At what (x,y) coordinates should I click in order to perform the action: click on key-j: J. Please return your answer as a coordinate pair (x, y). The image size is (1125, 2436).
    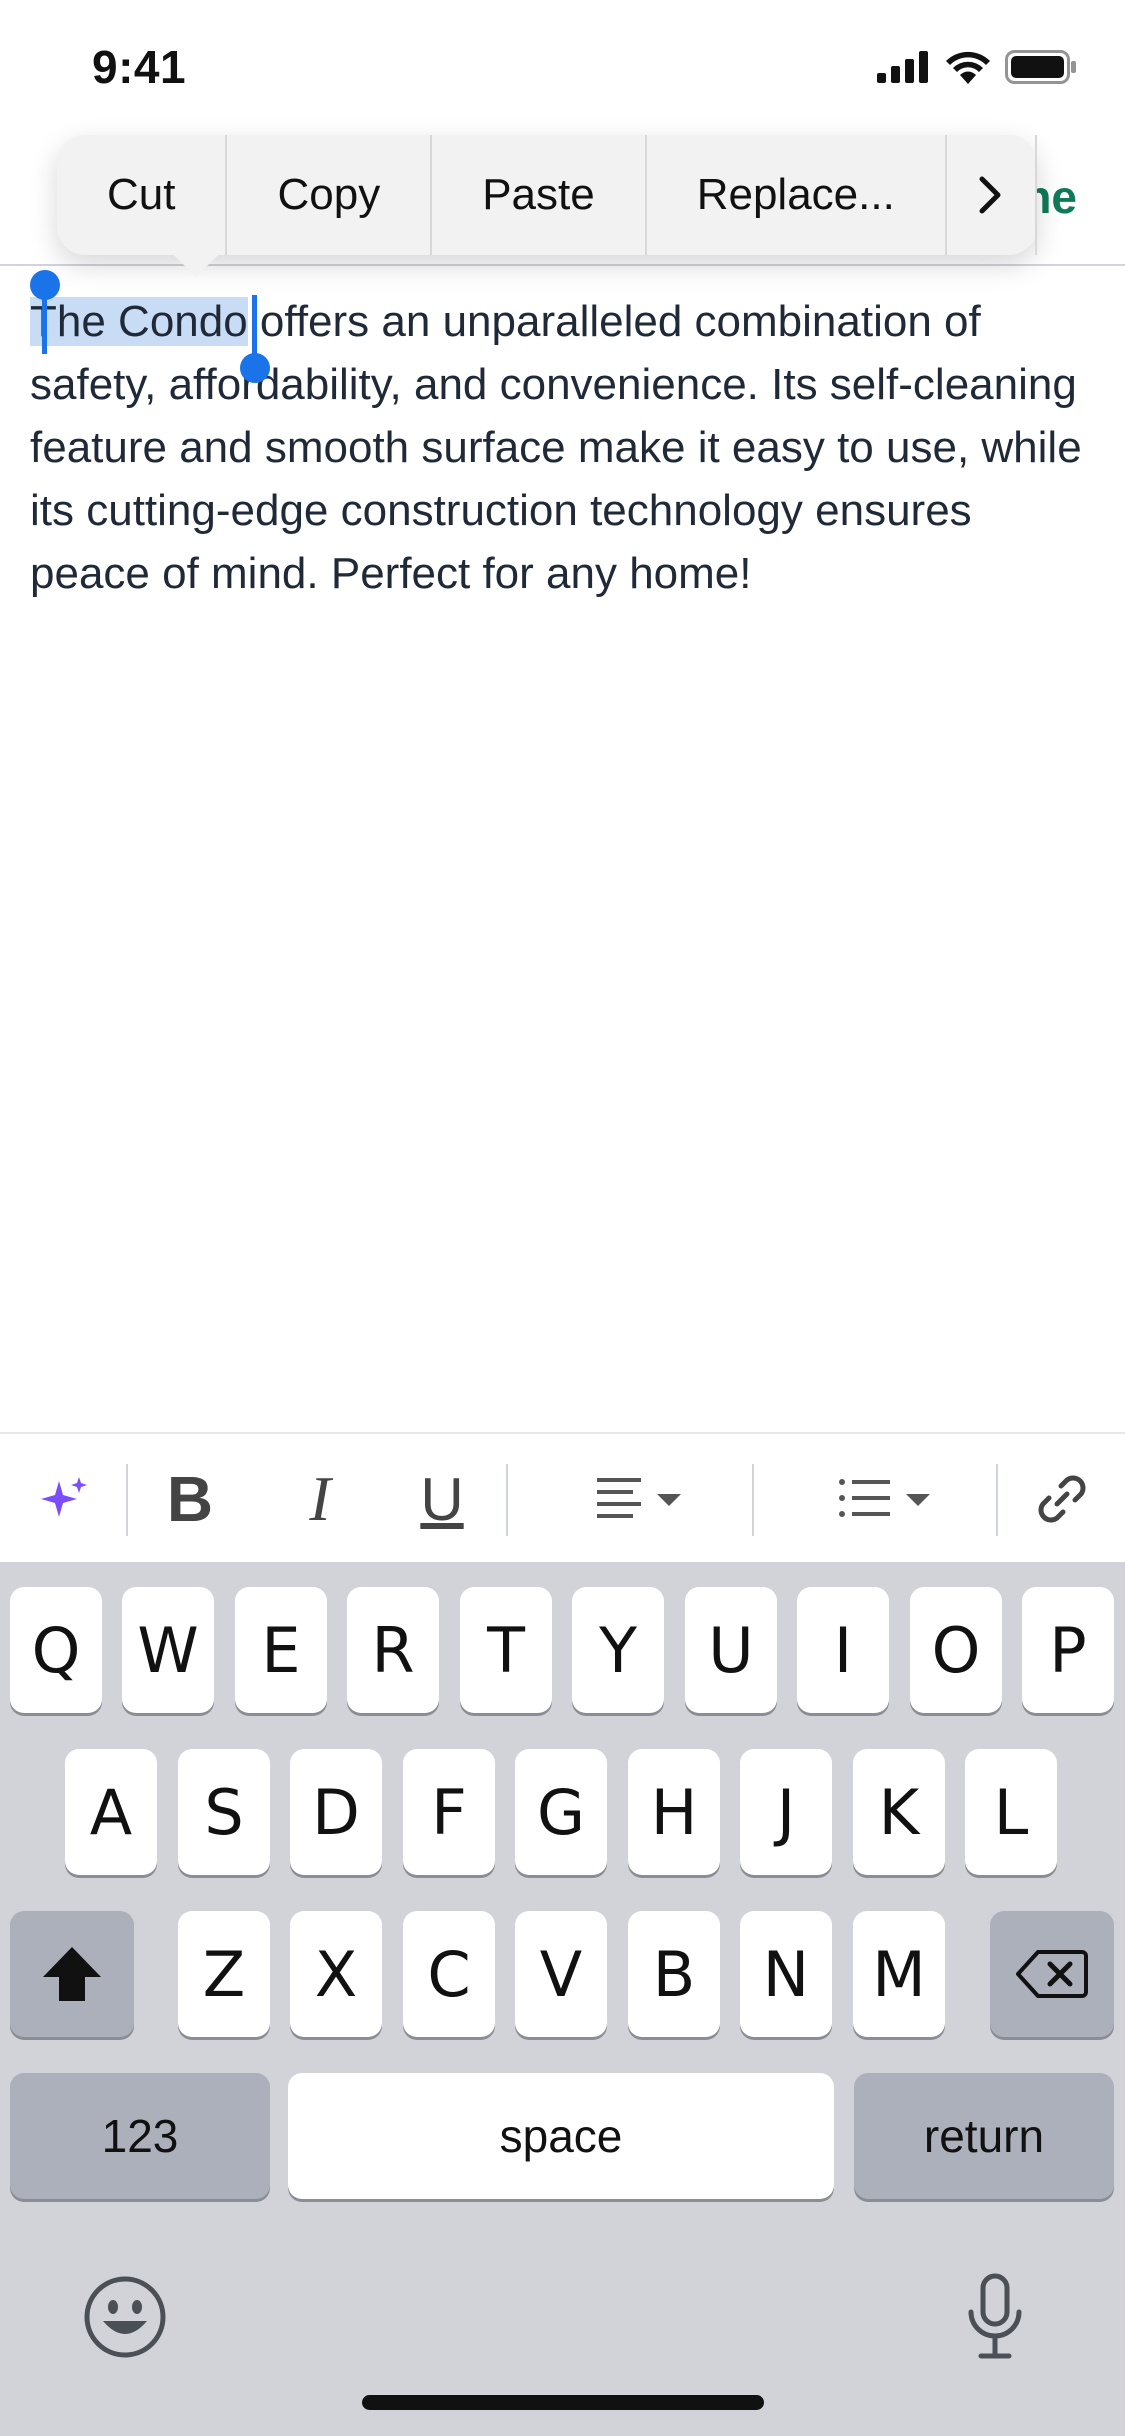
    Looking at the image, I should click on (786, 1812).